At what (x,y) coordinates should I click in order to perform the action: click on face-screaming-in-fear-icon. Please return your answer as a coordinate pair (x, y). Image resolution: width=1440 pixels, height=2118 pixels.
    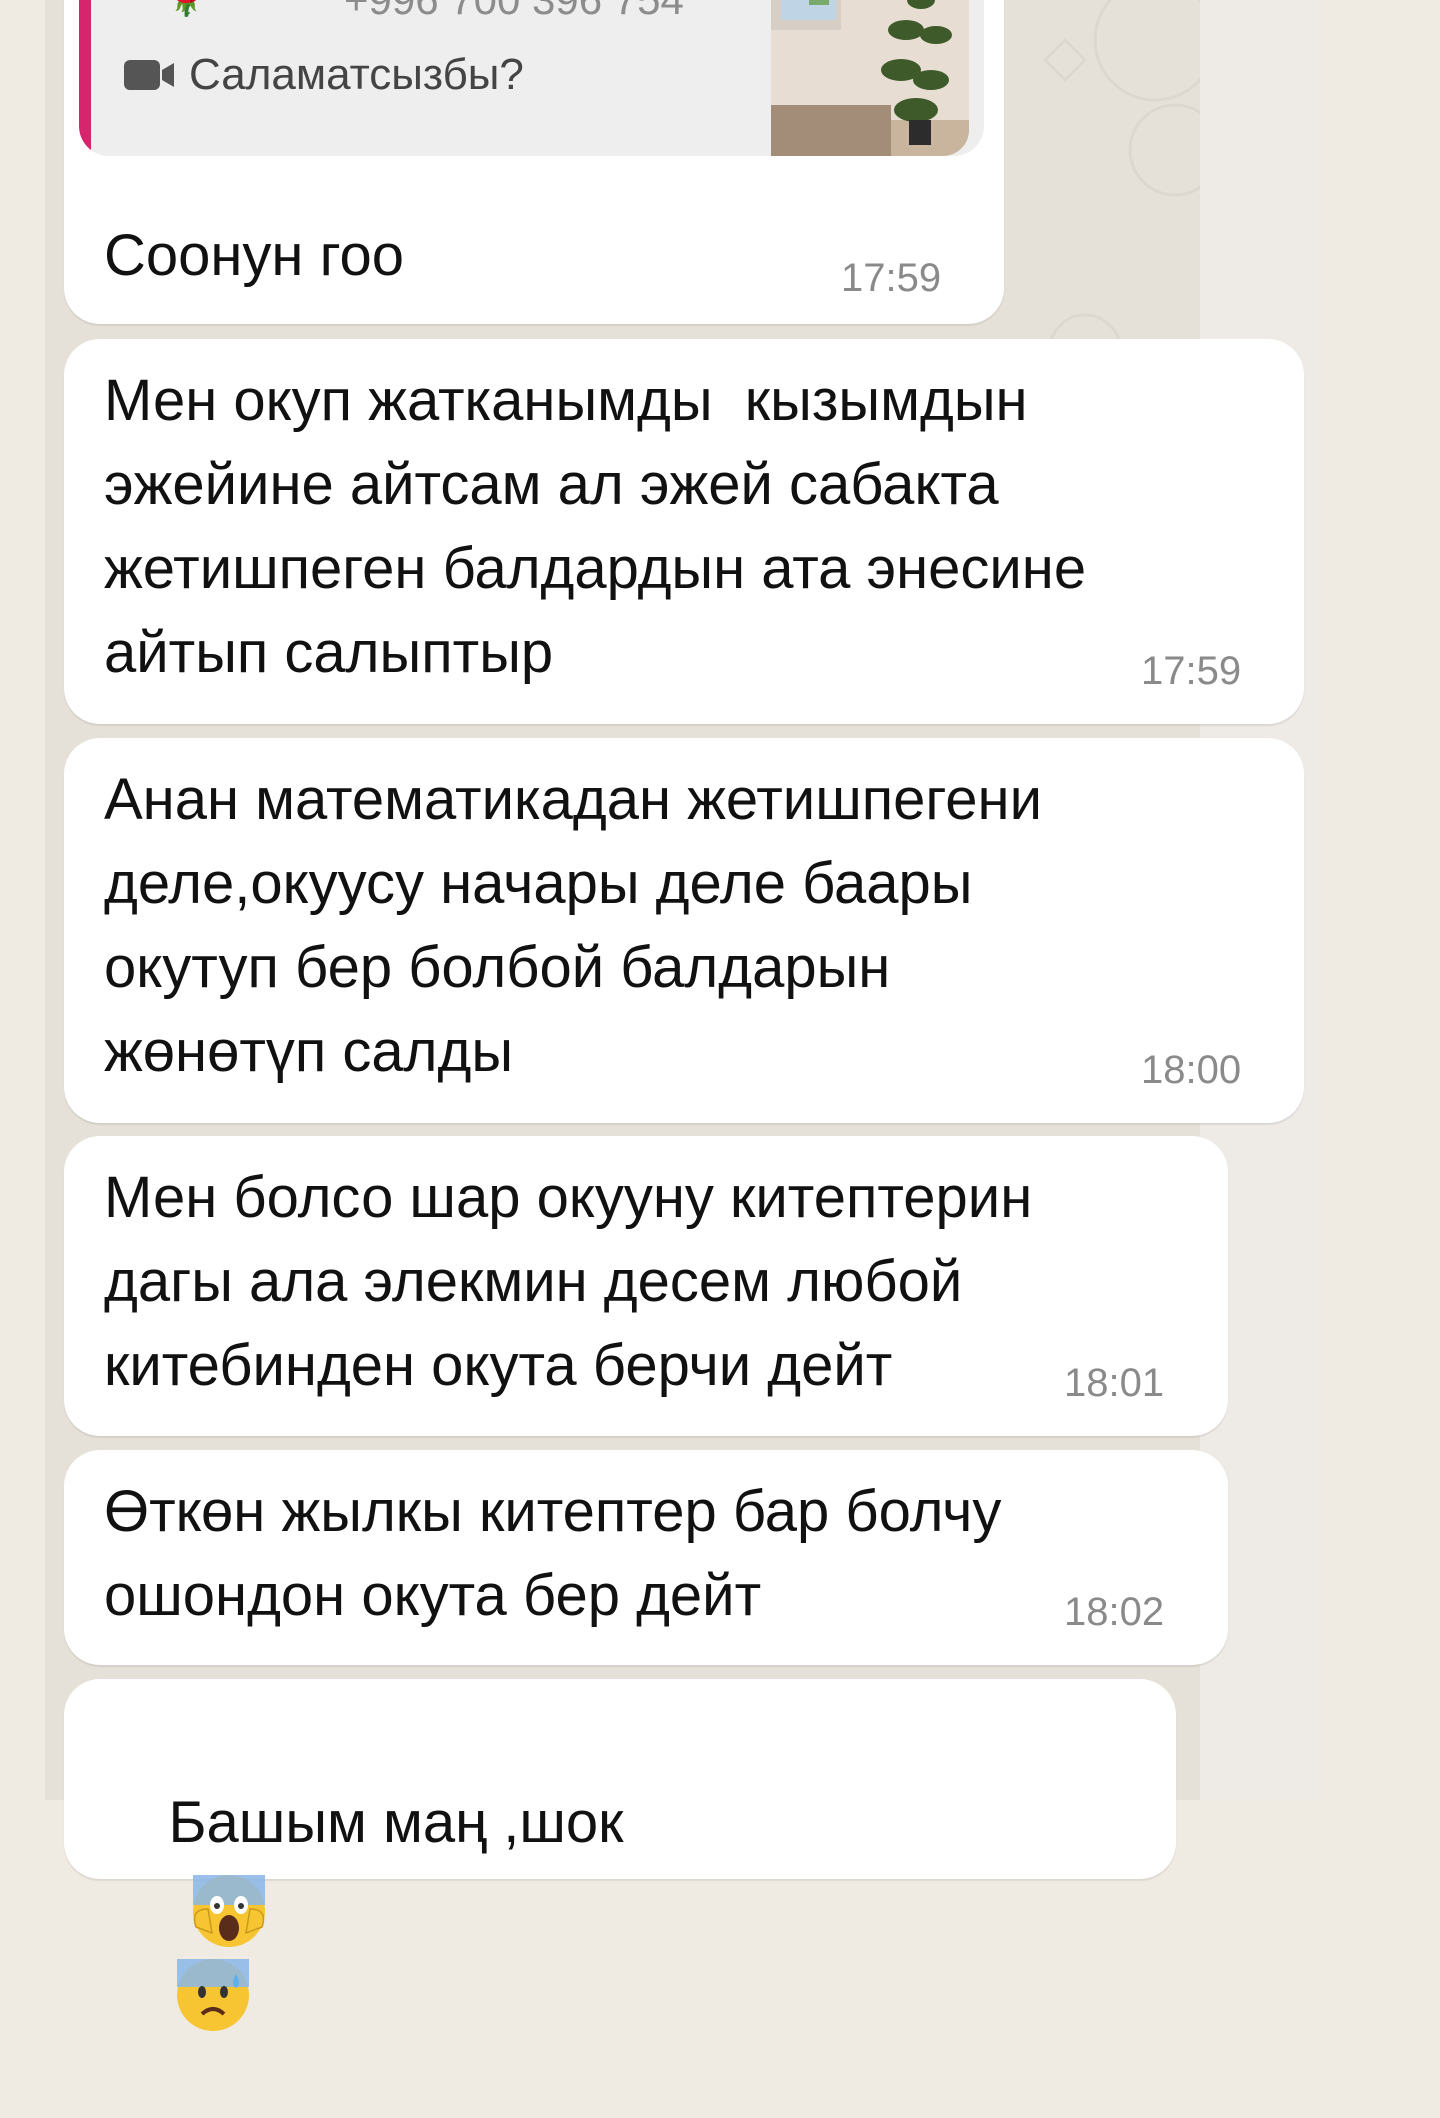
    Looking at the image, I should click on (229, 1910).